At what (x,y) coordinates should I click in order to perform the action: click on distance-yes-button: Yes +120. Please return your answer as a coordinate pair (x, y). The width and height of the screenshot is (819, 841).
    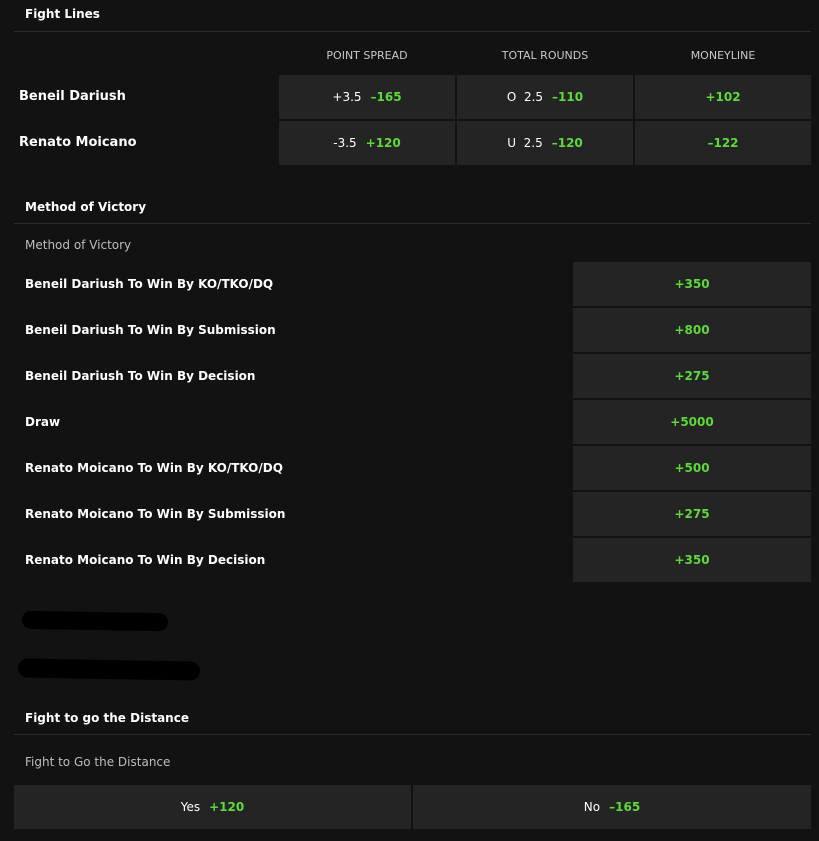
    Looking at the image, I should click on (212, 807).